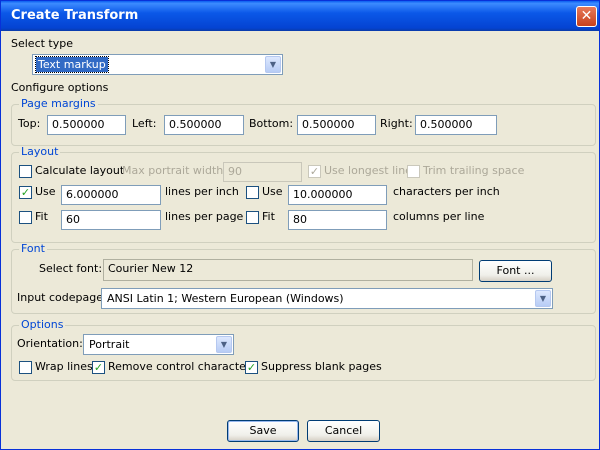  Describe the element at coordinates (288, 270) in the screenshot. I see `font-display-field: Courier New 12` at that location.